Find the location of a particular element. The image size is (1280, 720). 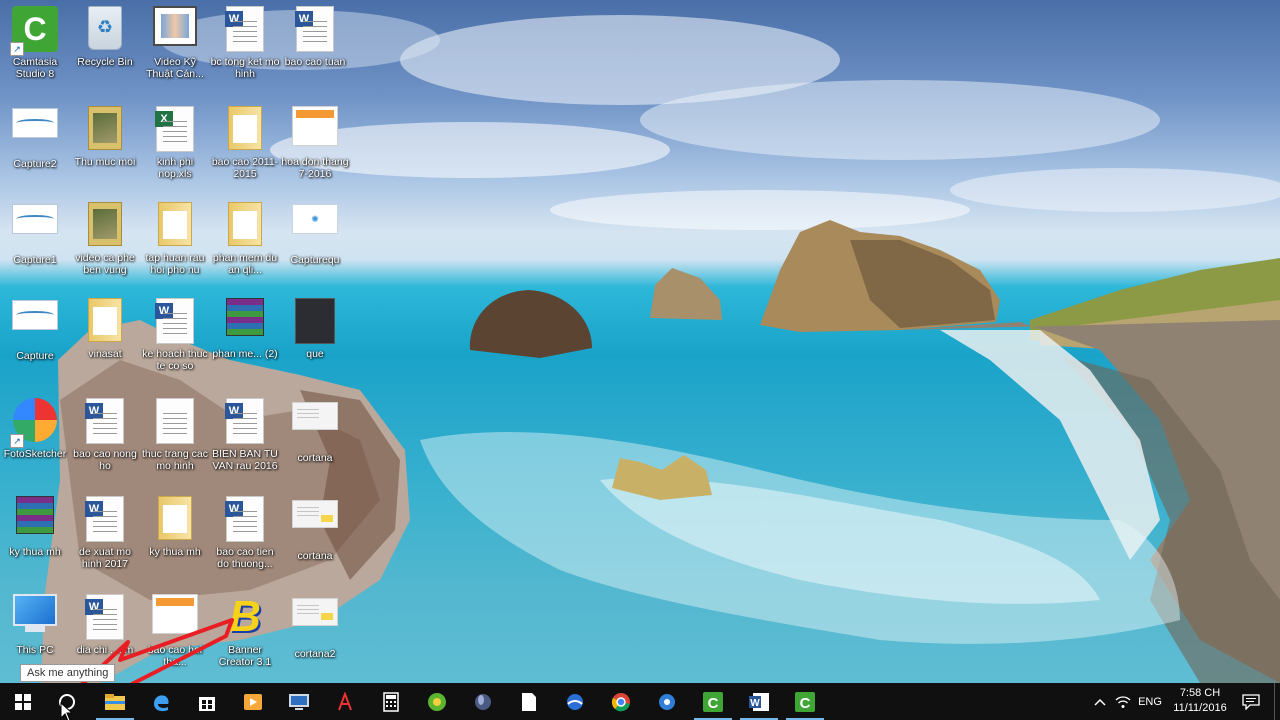

desktop-icon-ky-thua-mh-2: ky thua mh is located at coordinates (175, 538).